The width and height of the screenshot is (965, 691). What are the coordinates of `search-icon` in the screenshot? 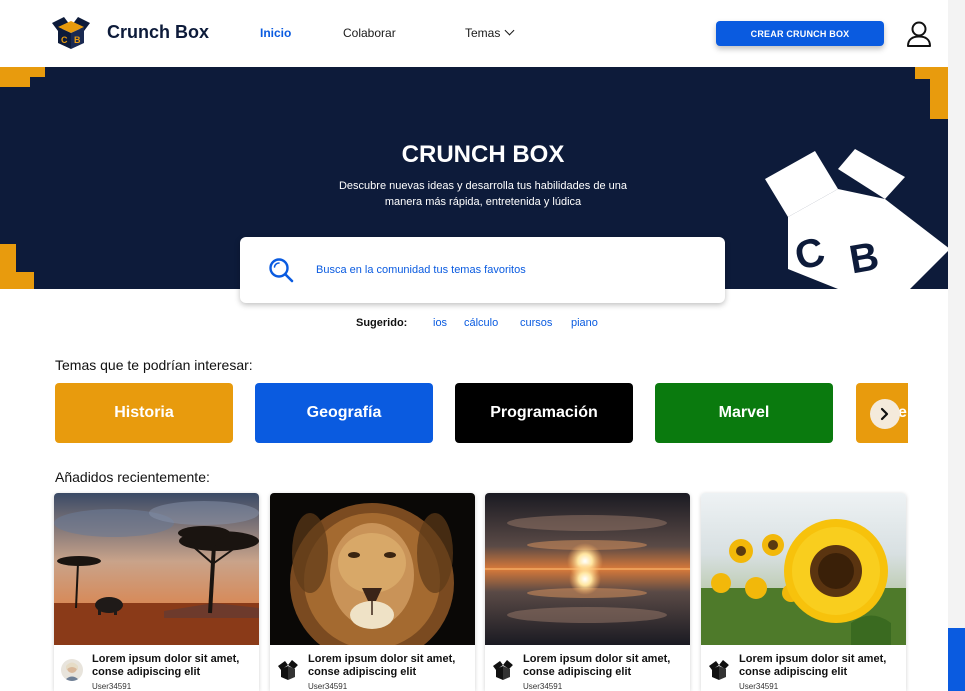 It's located at (281, 270).